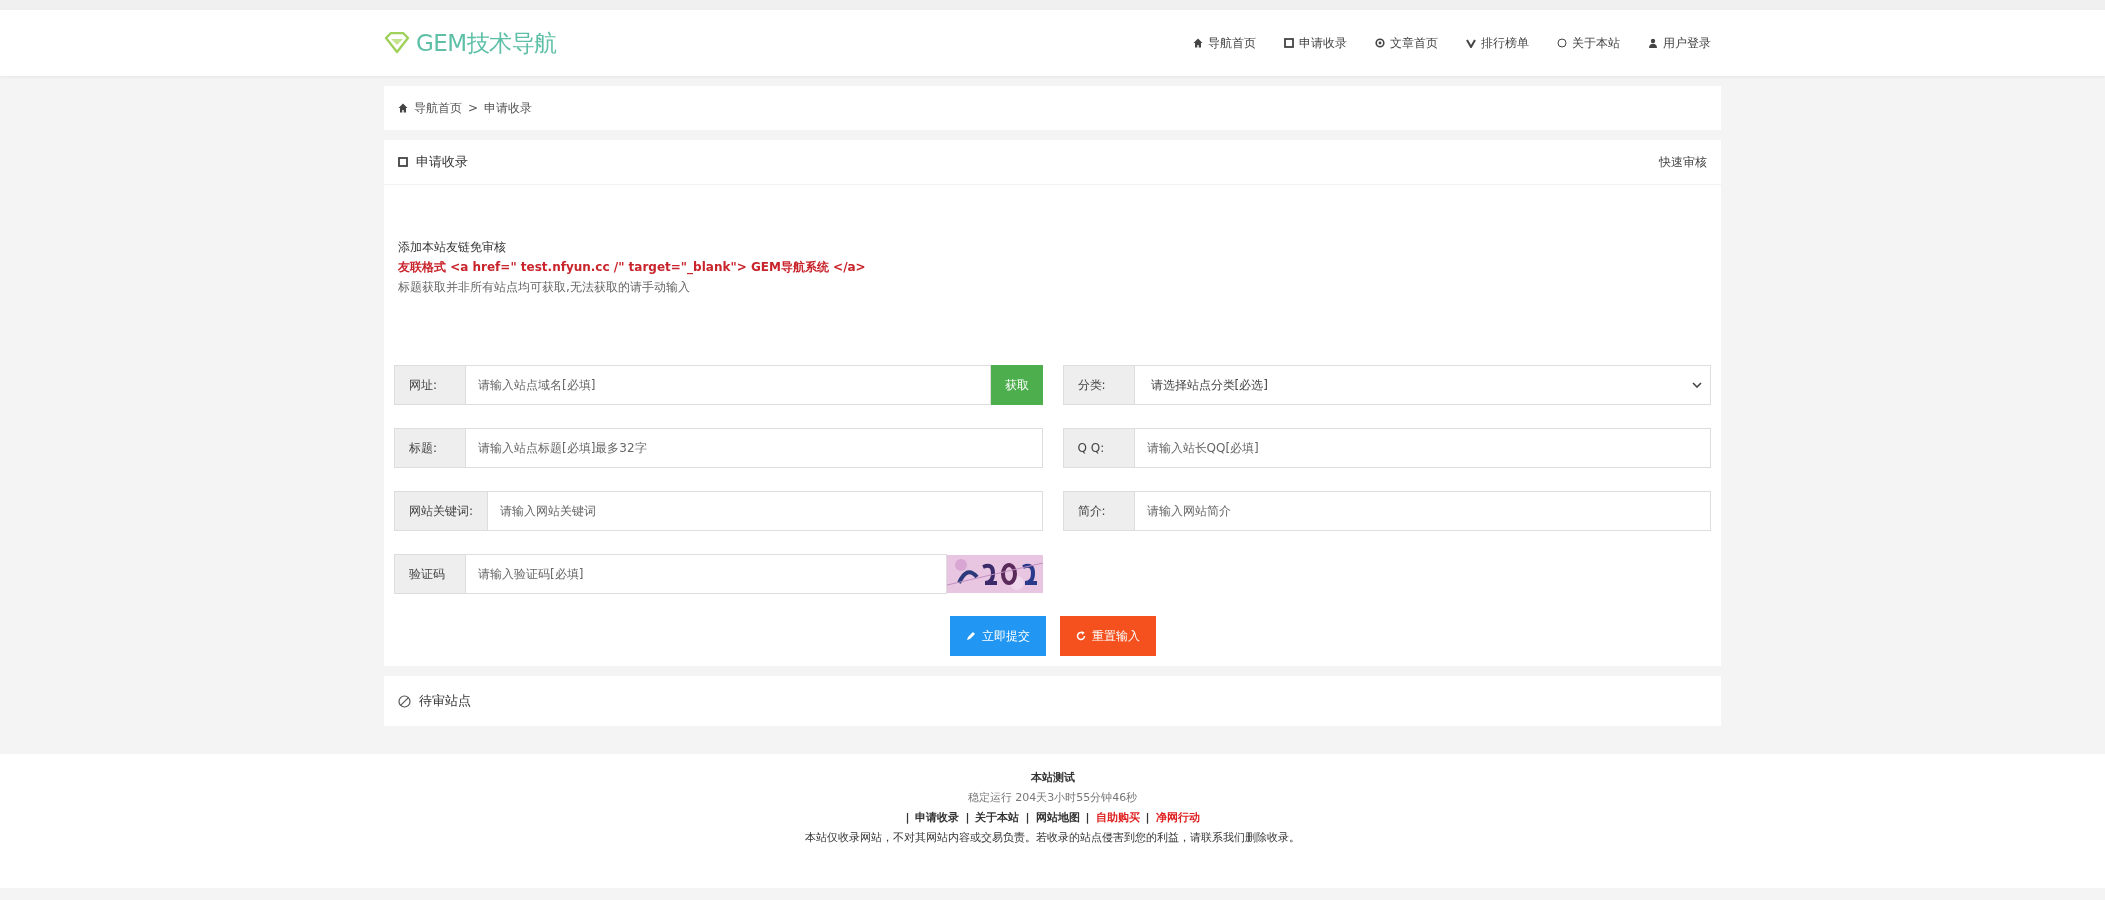 The height and width of the screenshot is (900, 2105). I want to click on nav-link: 文章首页, so click(1406, 43).